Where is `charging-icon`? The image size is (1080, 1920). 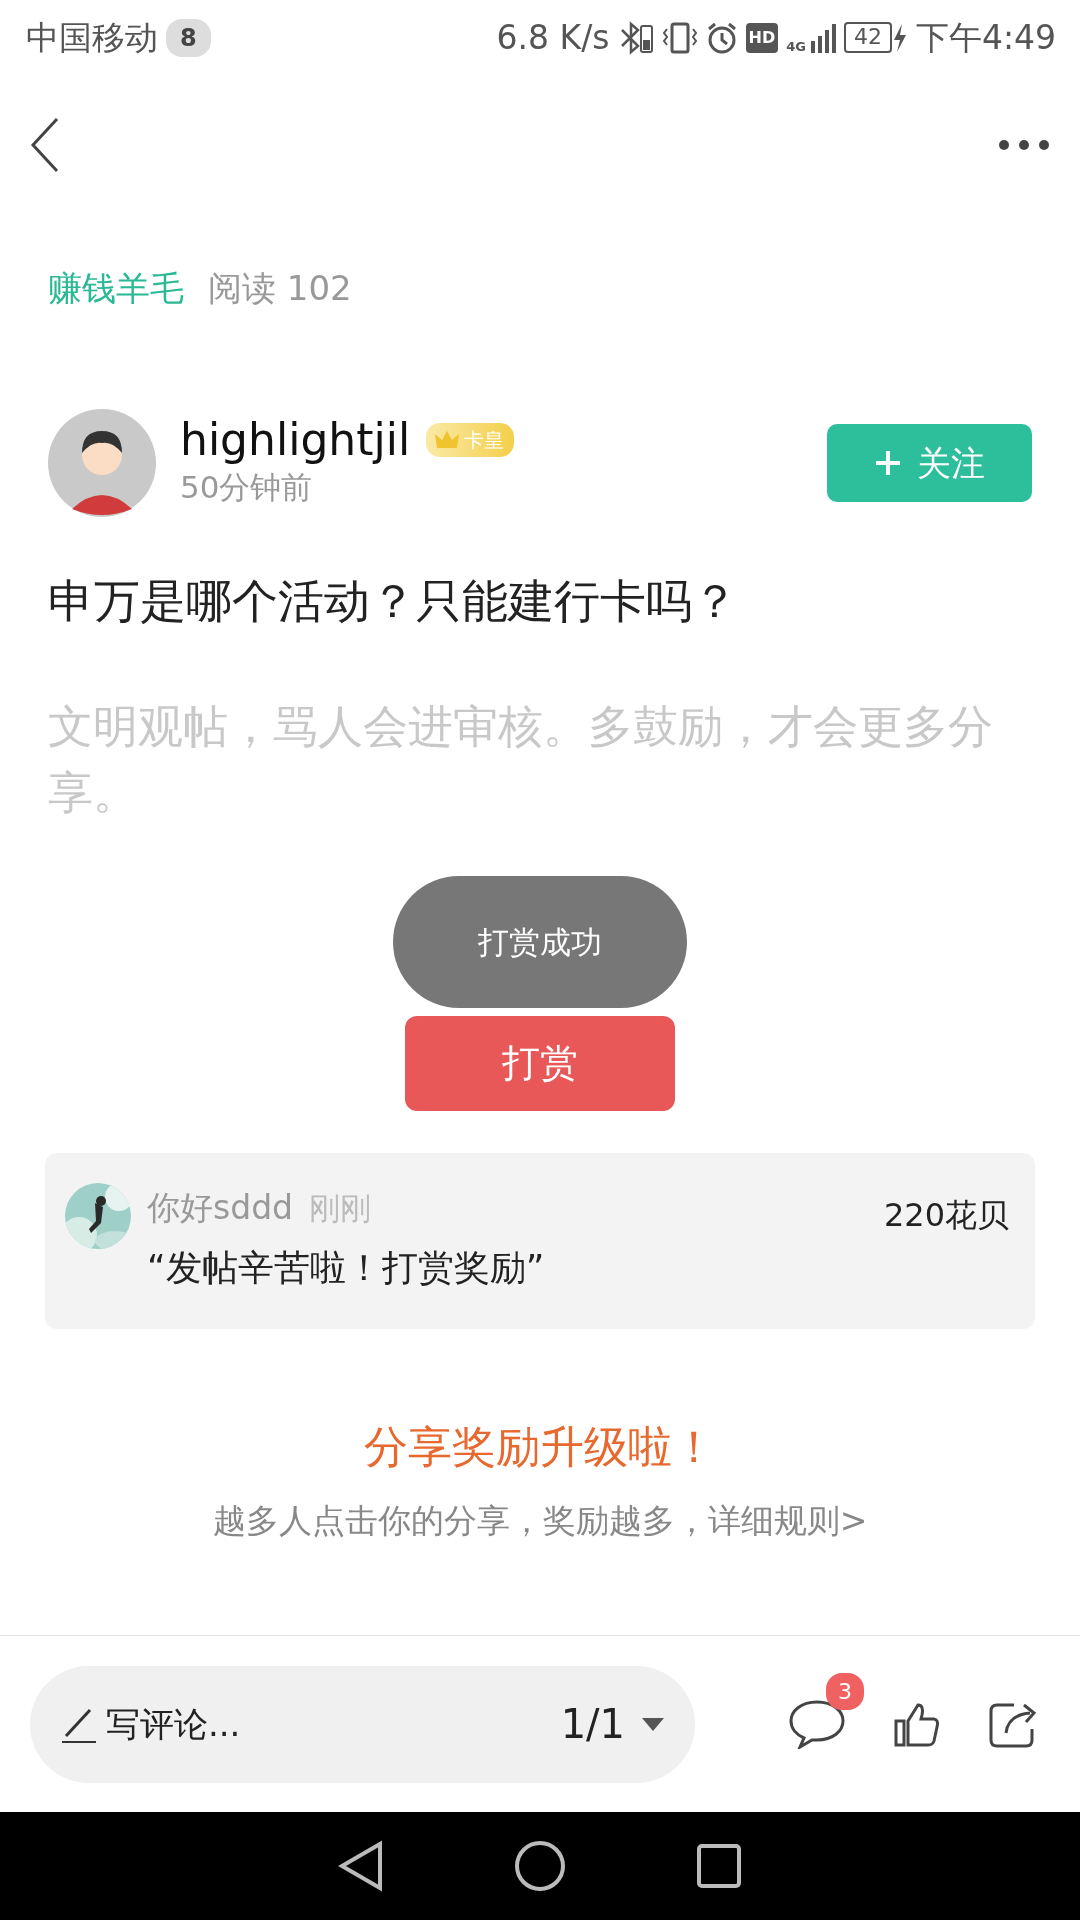
charging-icon is located at coordinates (899, 37).